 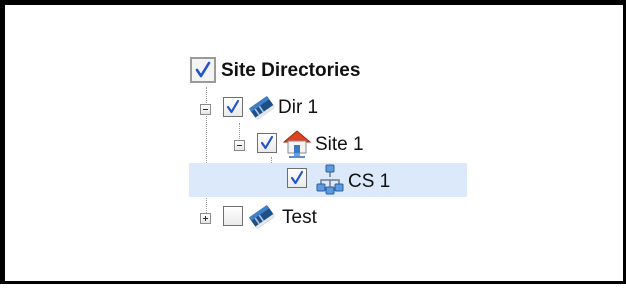 I want to click on dir1-checkbox, so click(x=233, y=107).